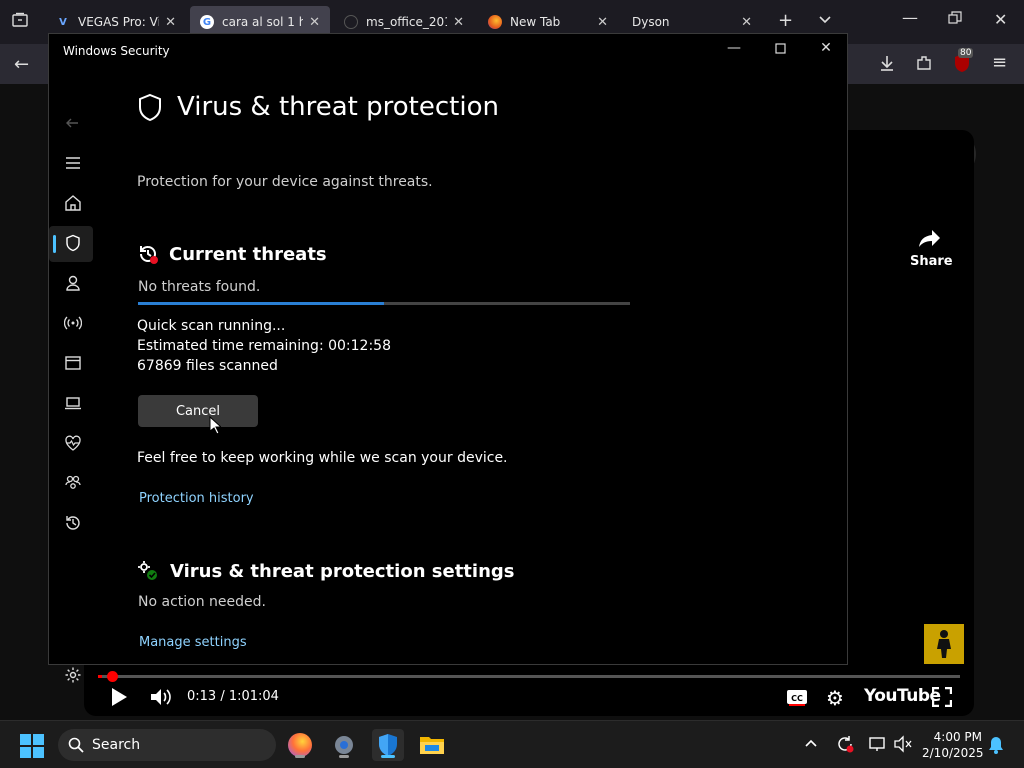  I want to click on device-security-laptop-icon, so click(73, 403).